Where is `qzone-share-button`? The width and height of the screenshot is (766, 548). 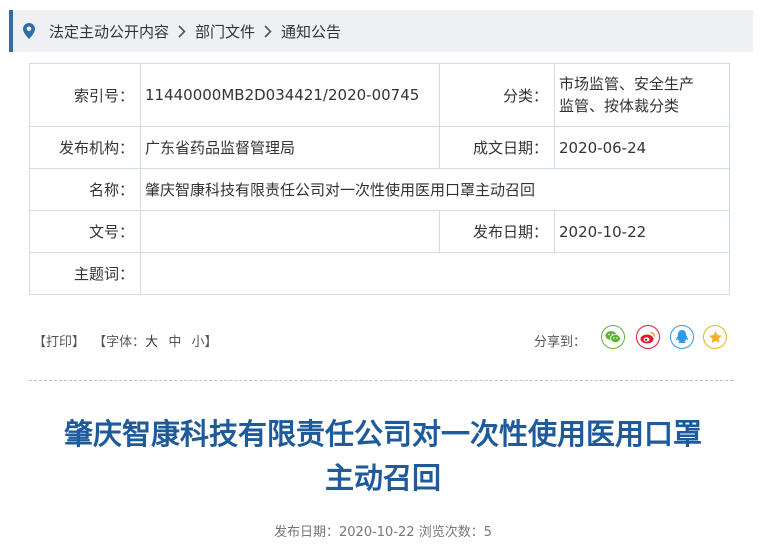
qzone-share-button is located at coordinates (715, 337).